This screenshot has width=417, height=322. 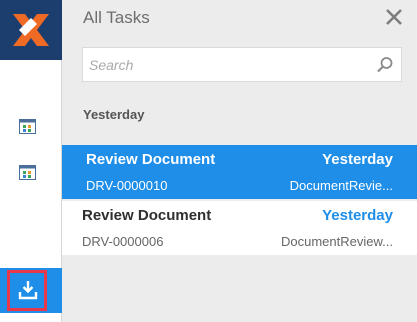 I want to click on search-box, so click(x=242, y=64).